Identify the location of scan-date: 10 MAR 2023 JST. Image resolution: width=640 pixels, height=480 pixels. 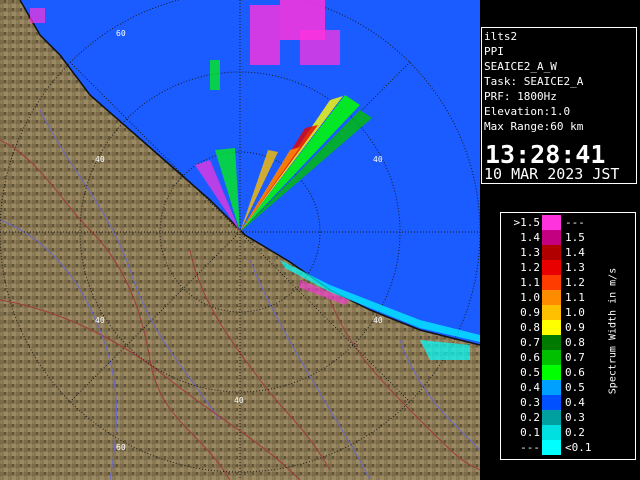
(552, 174).